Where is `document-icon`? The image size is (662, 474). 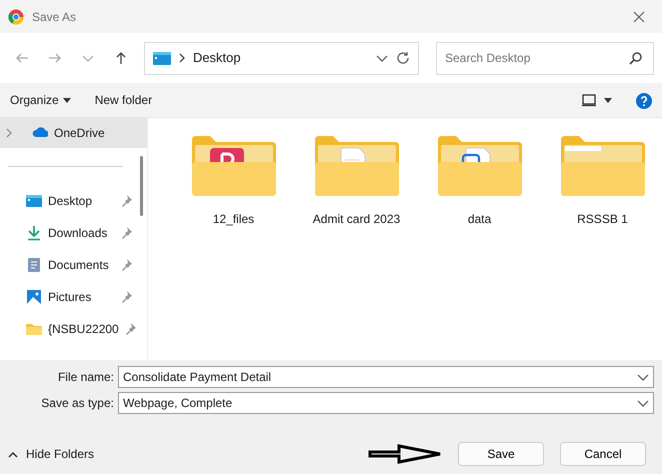
document-icon is located at coordinates (34, 265).